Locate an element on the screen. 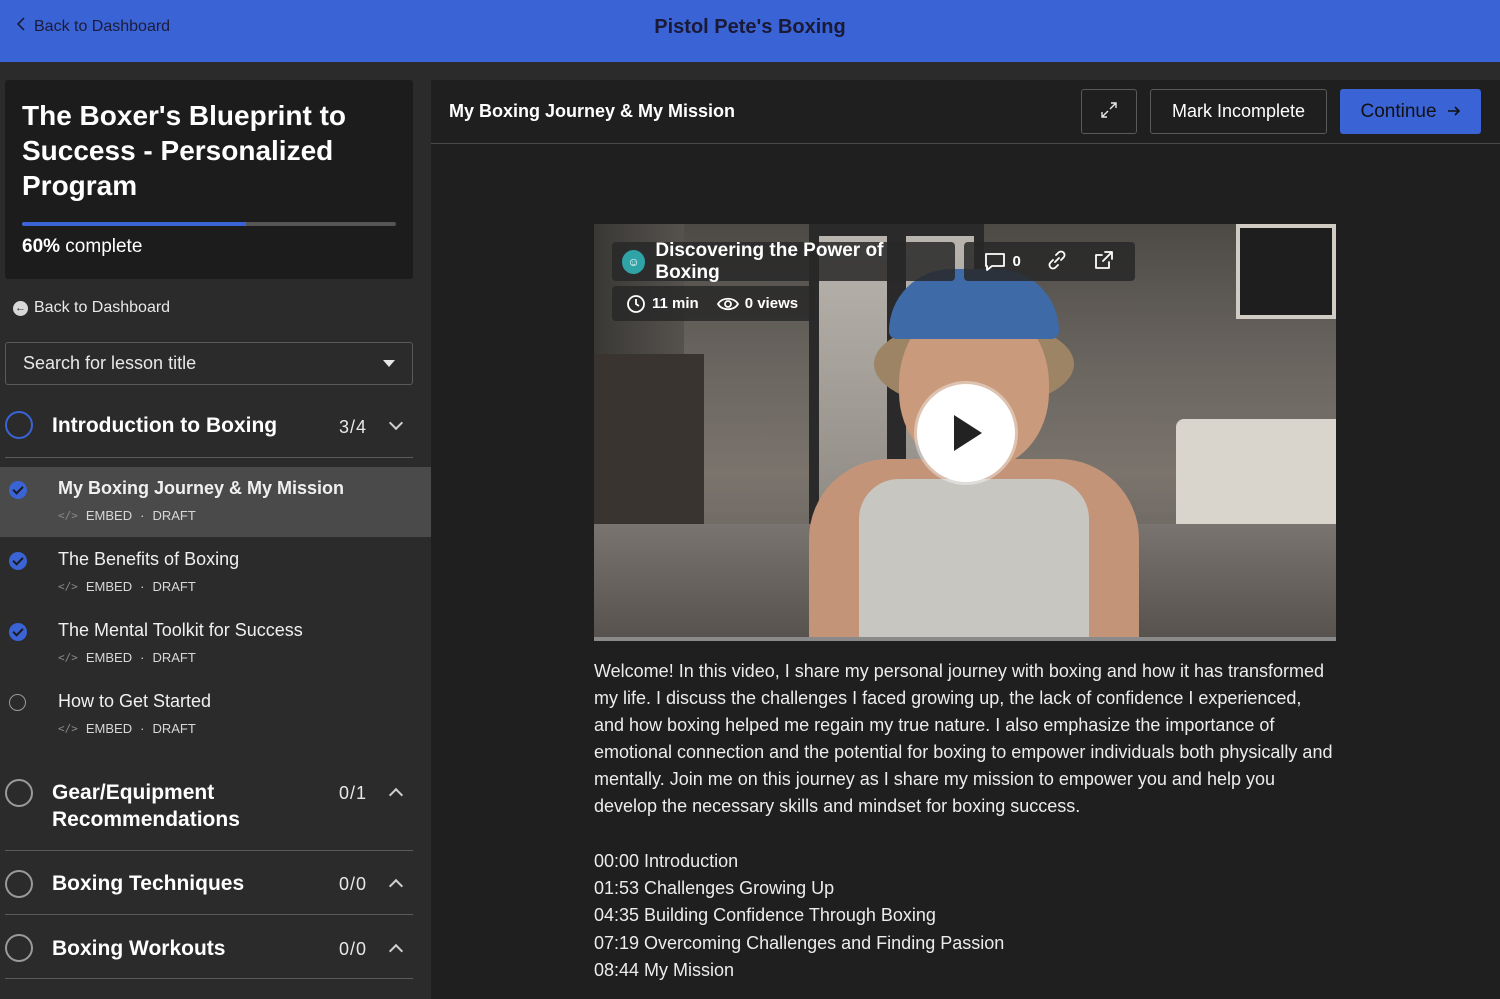 Image resolution: width=1500 pixels, height=999 pixels. section-name: Introduction to Boxing is located at coordinates (165, 425).